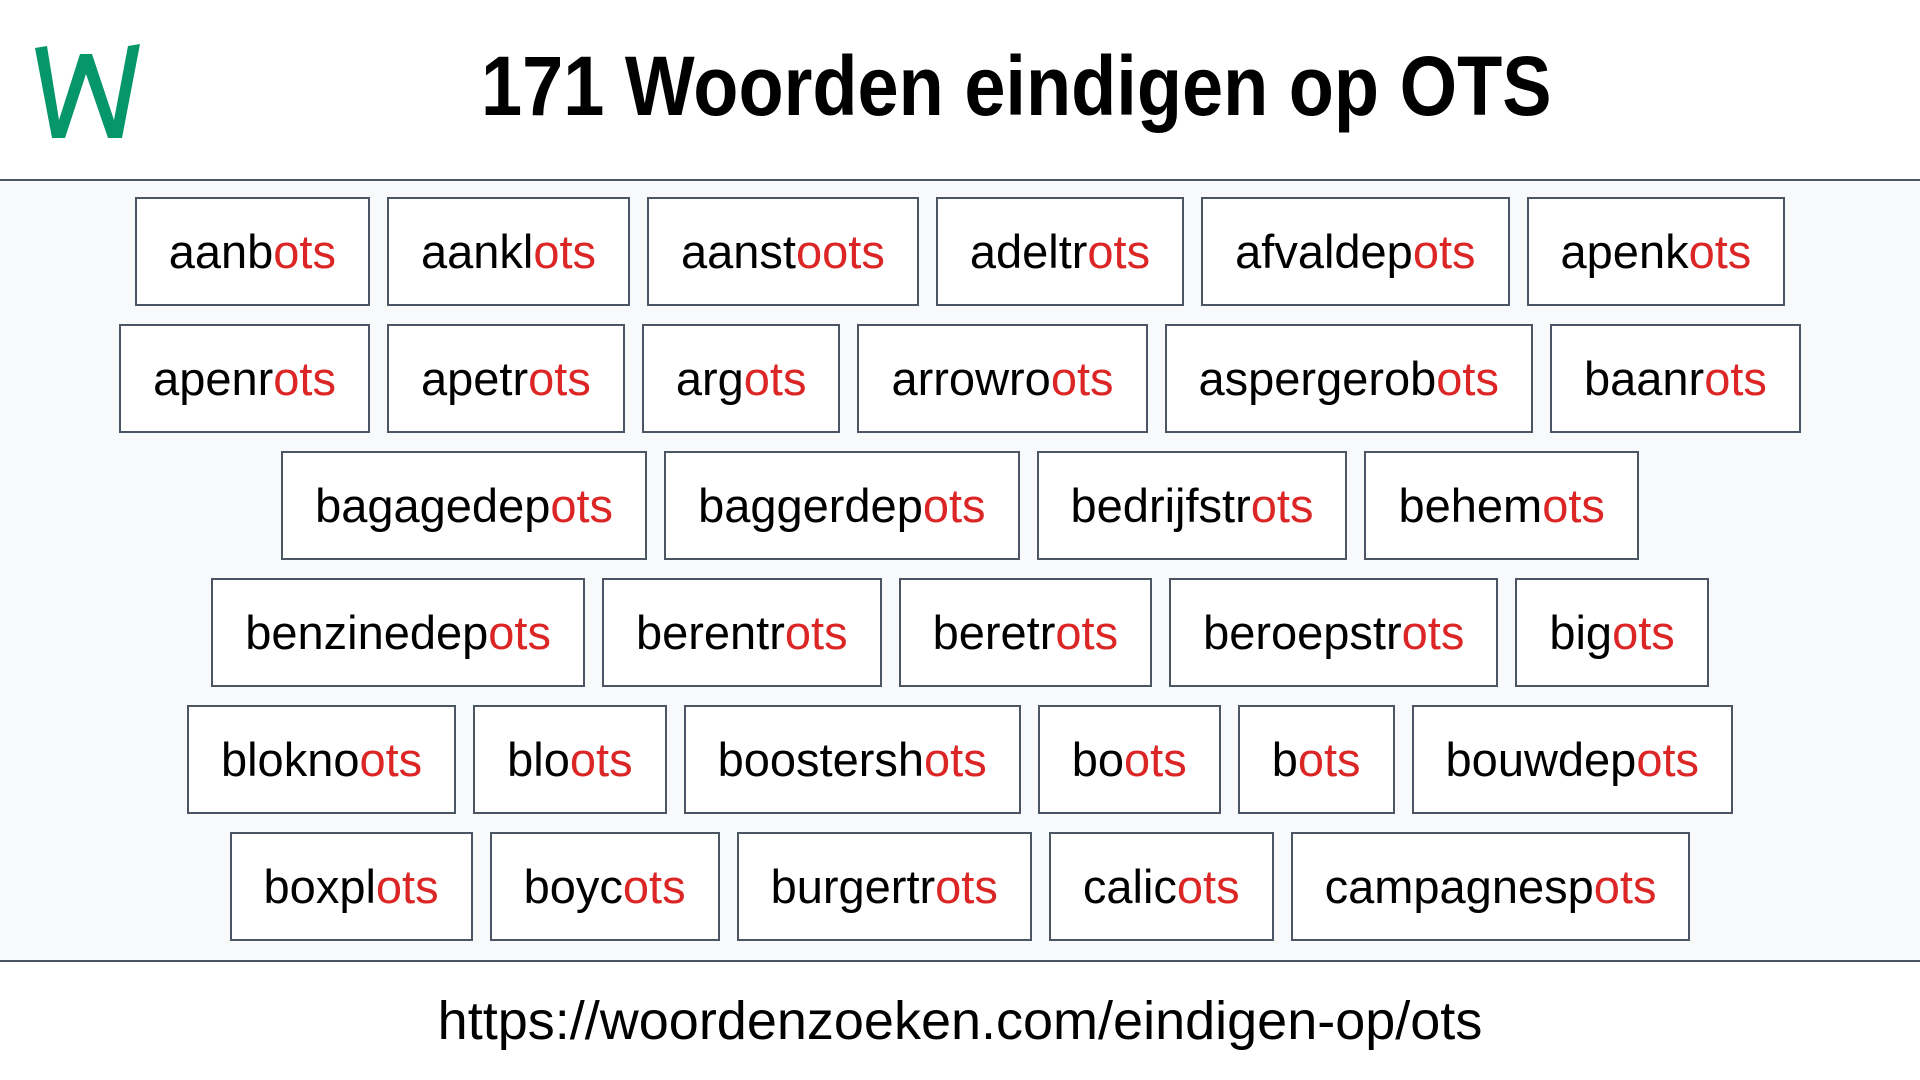 This screenshot has width=1920, height=1080. I want to click on word-item: bedrijfstr ots, so click(1192, 505).